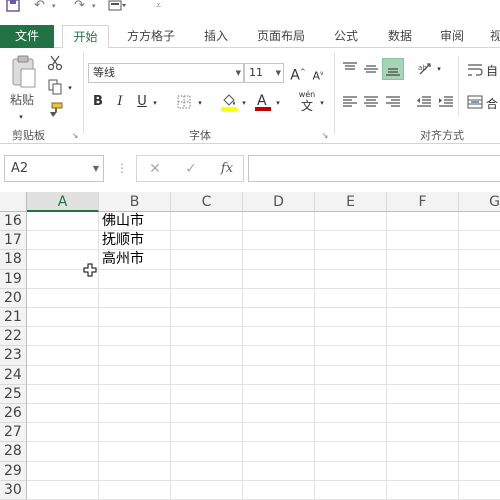  What do you see at coordinates (475, 70) in the screenshot?
I see `wrap-text-icon` at bounding box center [475, 70].